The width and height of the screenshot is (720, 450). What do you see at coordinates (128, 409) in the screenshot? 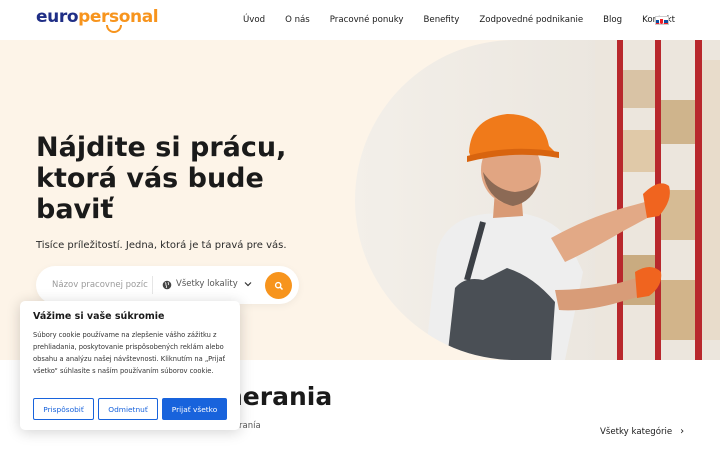
I see `cookie-reject-button: Odmietnuť` at bounding box center [128, 409].